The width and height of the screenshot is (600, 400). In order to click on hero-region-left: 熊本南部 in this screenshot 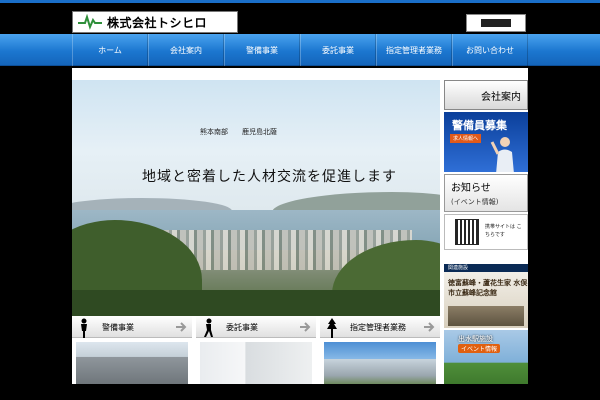, I will do `click(214, 132)`.